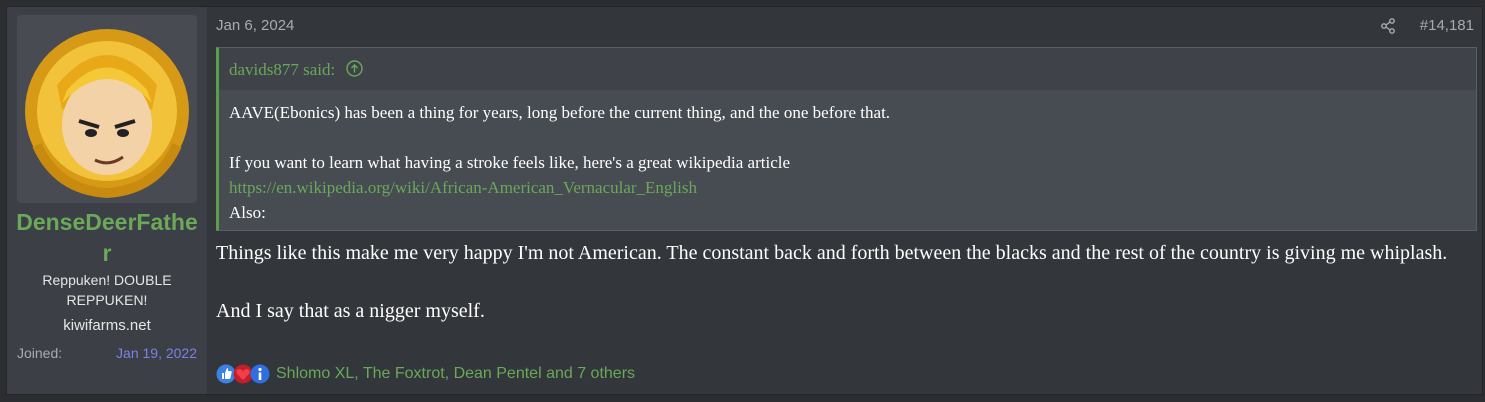 This screenshot has height=402, width=1485. Describe the element at coordinates (350, 311) in the screenshot. I see `message-paragraph: And I say that as a nigger myself.` at that location.